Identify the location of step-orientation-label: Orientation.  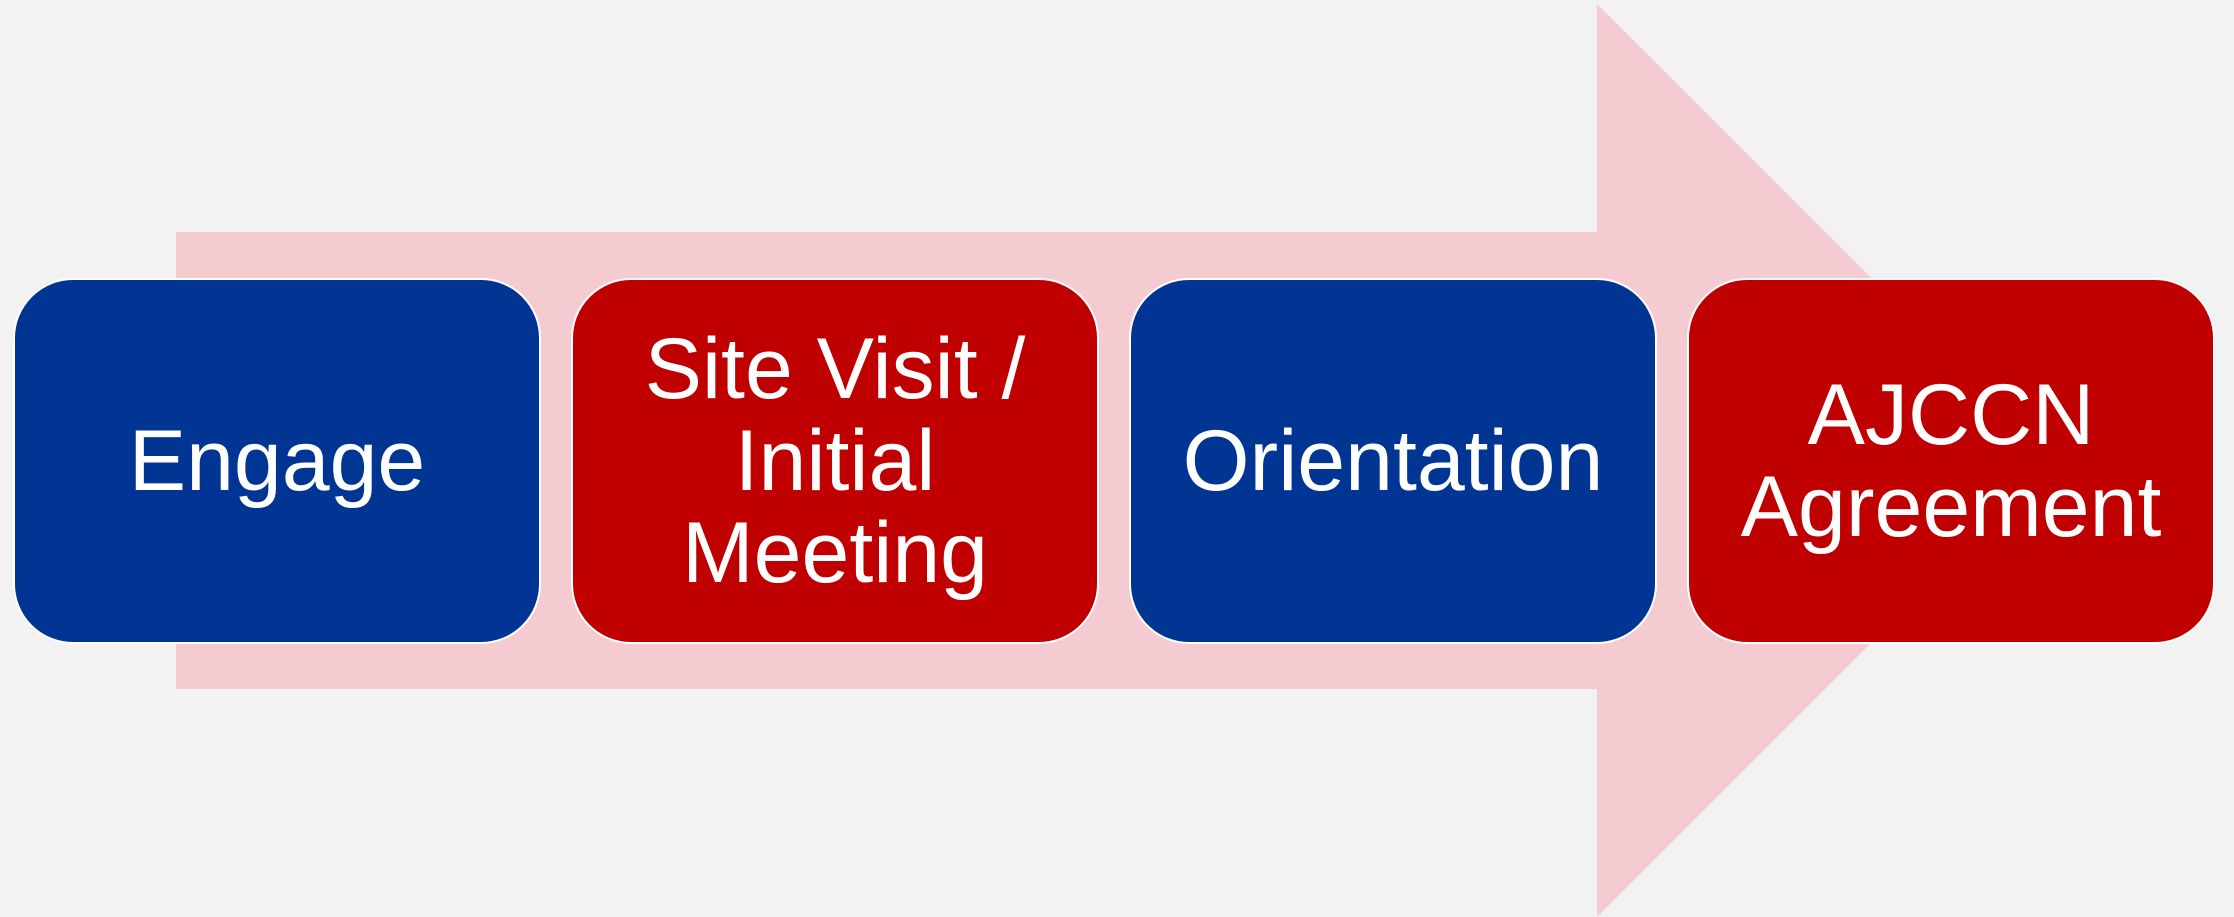
(1393, 461).